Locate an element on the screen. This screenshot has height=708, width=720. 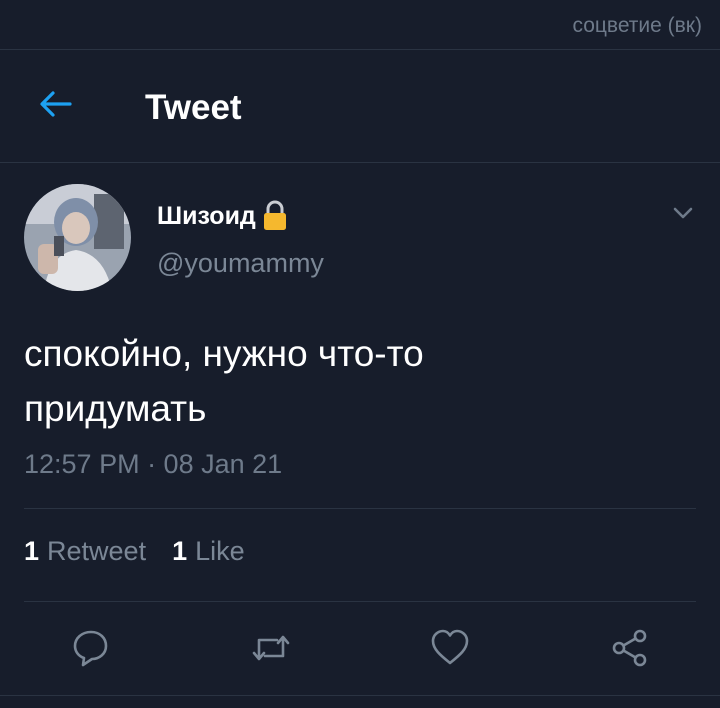
back-button is located at coordinates (56, 104).